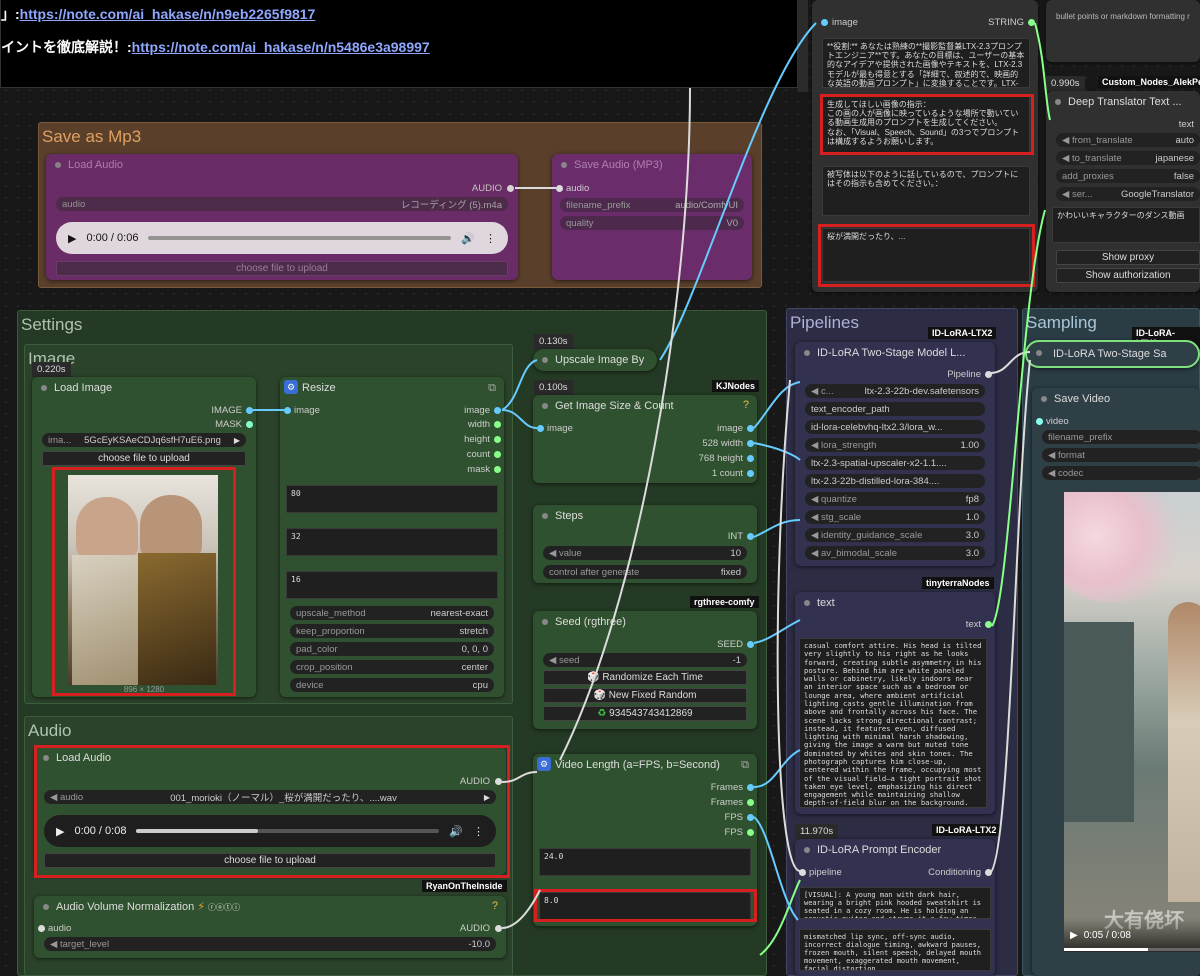 This screenshot has height=976, width=1200. What do you see at coordinates (926, 191) in the screenshot?
I see `speech-textarea: 被写体は以下のように話しているので、プロンプトにはその指示も含めてください。：` at bounding box center [926, 191].